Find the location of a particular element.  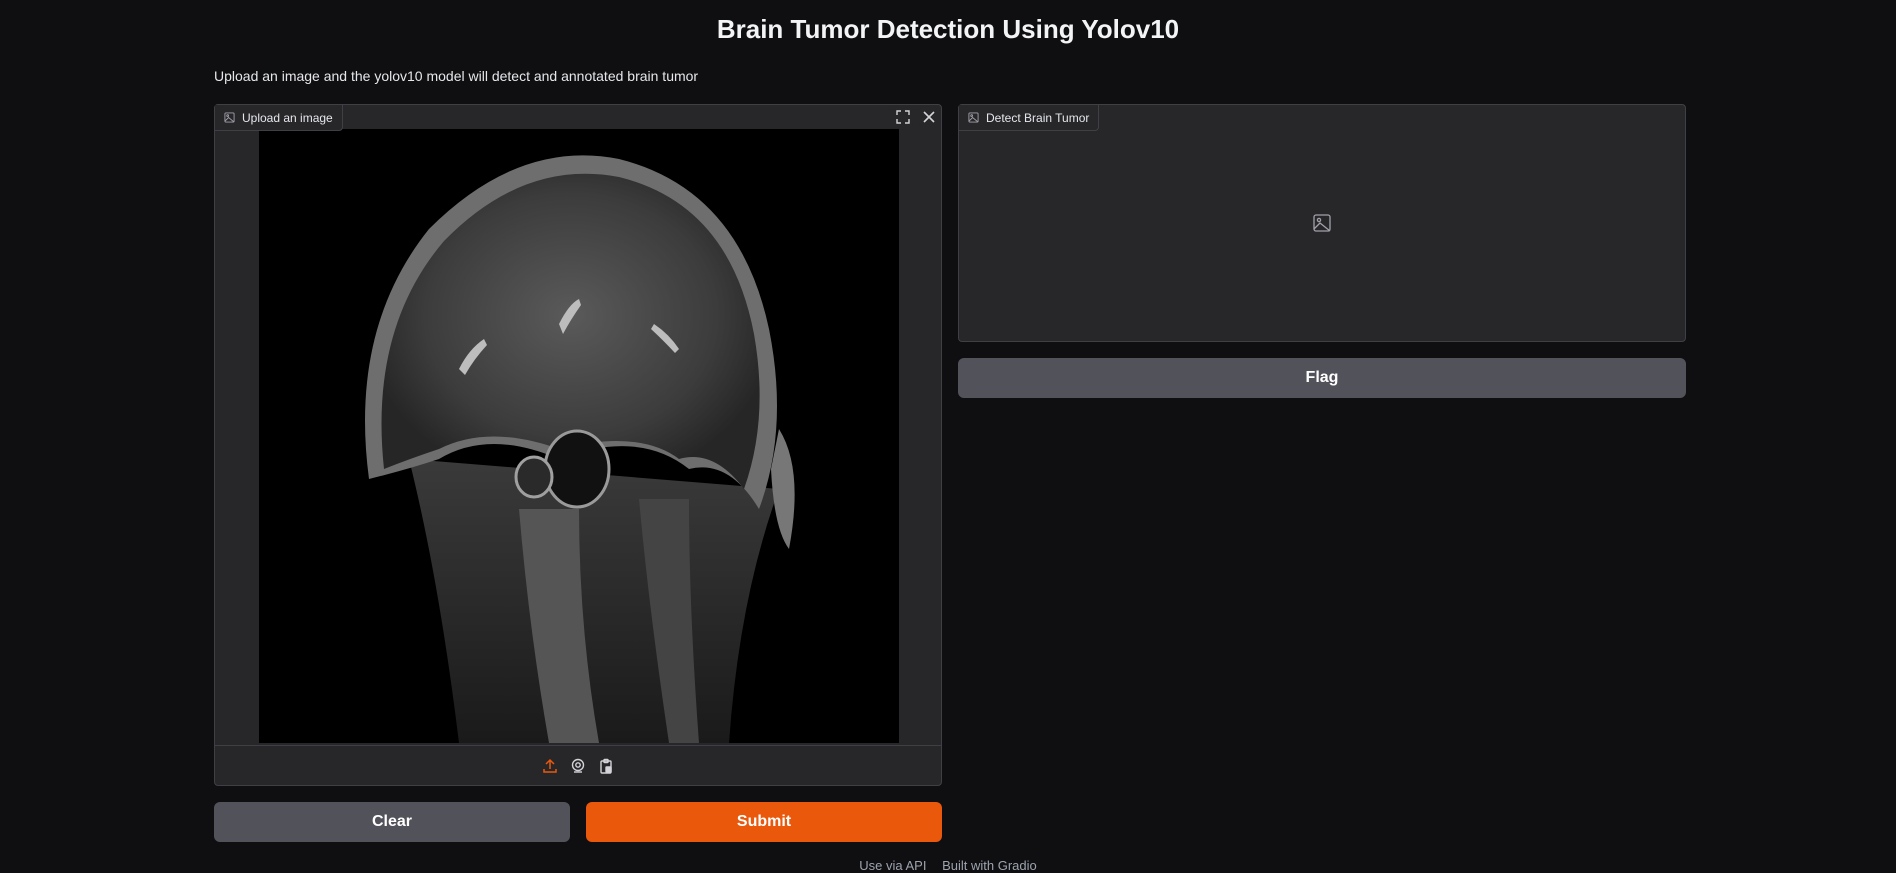

clear-button: Clear is located at coordinates (392, 822).